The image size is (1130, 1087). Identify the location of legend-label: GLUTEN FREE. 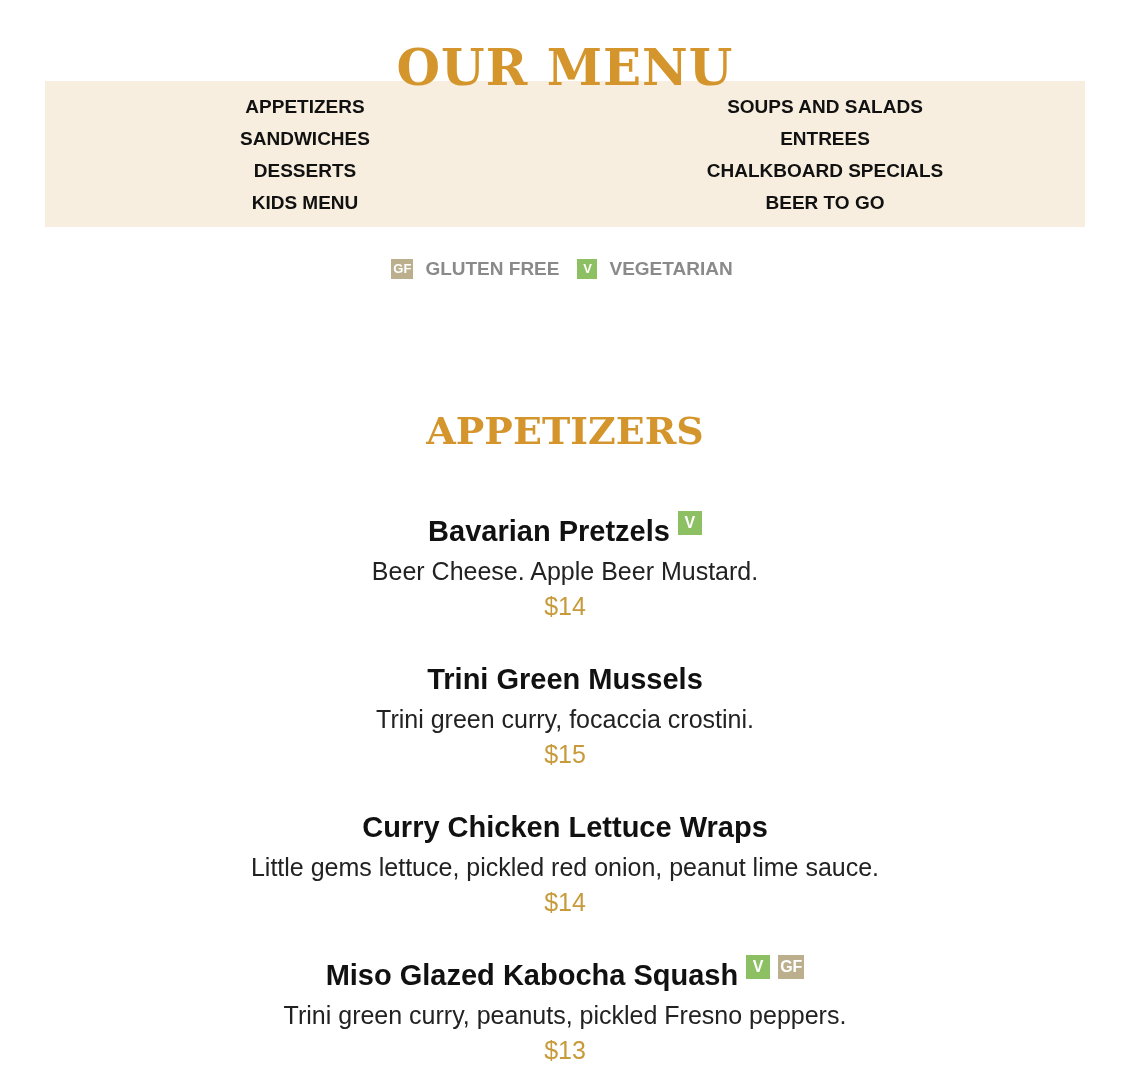
(492, 269).